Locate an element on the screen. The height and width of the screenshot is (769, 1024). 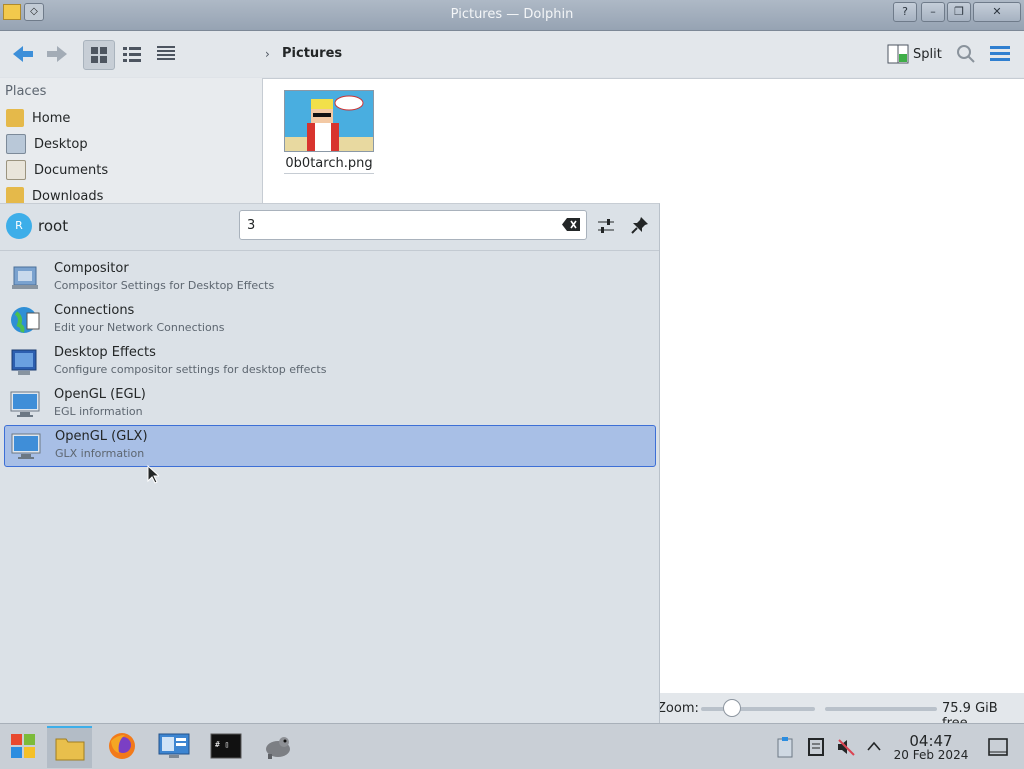
pin-icon is located at coordinates (640, 225).